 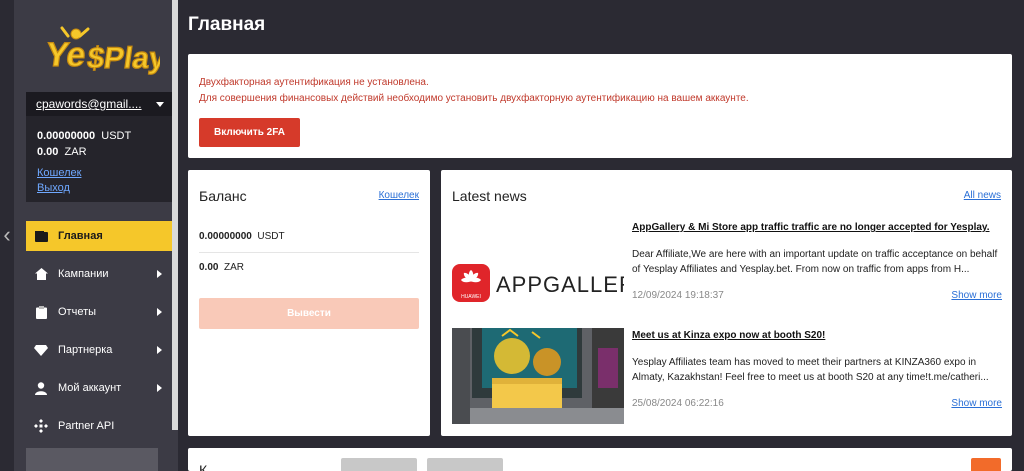 What do you see at coordinates (99, 312) in the screenshot?
I see `menu-item-reports: Отчеты` at bounding box center [99, 312].